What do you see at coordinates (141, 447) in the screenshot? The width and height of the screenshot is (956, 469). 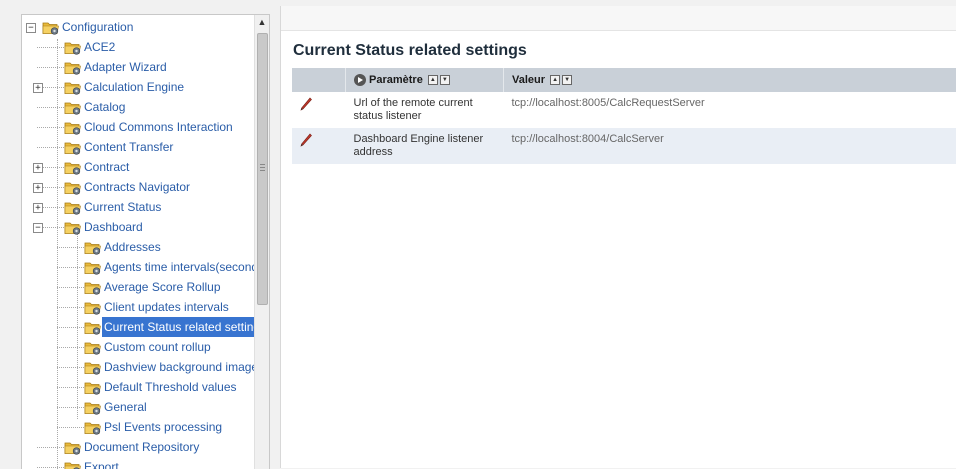 I see `tree-node-label: Document Repository` at bounding box center [141, 447].